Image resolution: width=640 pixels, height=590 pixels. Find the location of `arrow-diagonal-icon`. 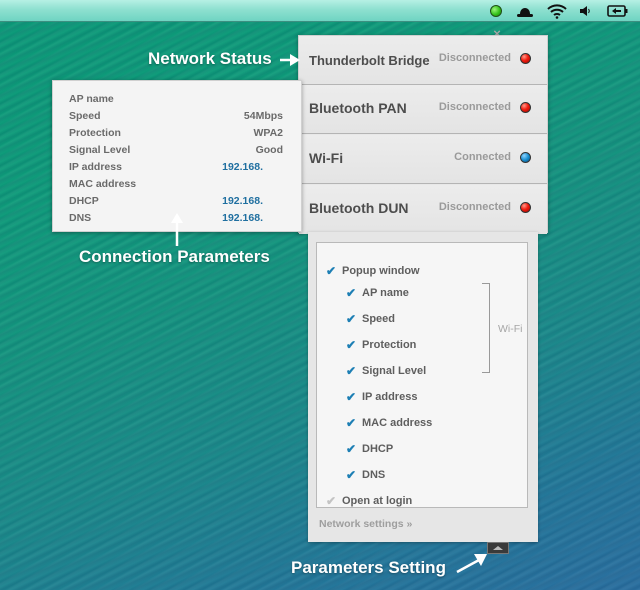

arrow-diagonal-icon is located at coordinates (471, 564).